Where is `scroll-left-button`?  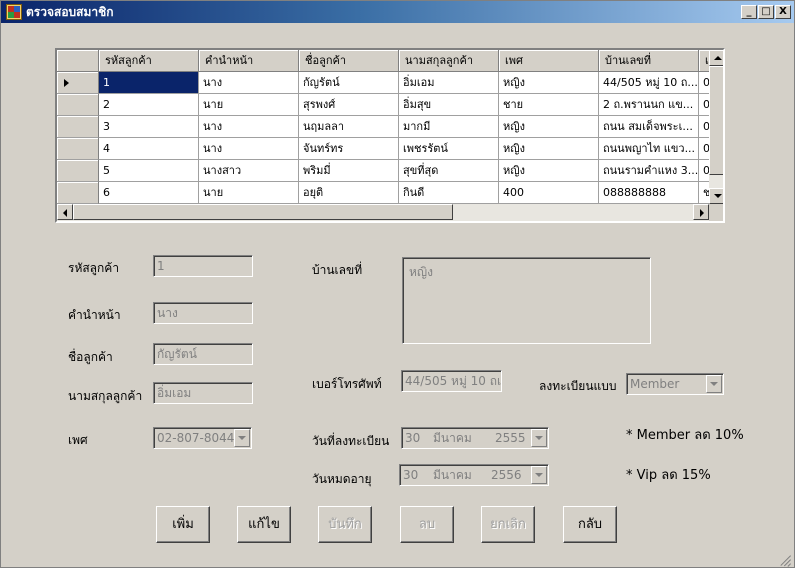
scroll-left-button is located at coordinates (65, 212).